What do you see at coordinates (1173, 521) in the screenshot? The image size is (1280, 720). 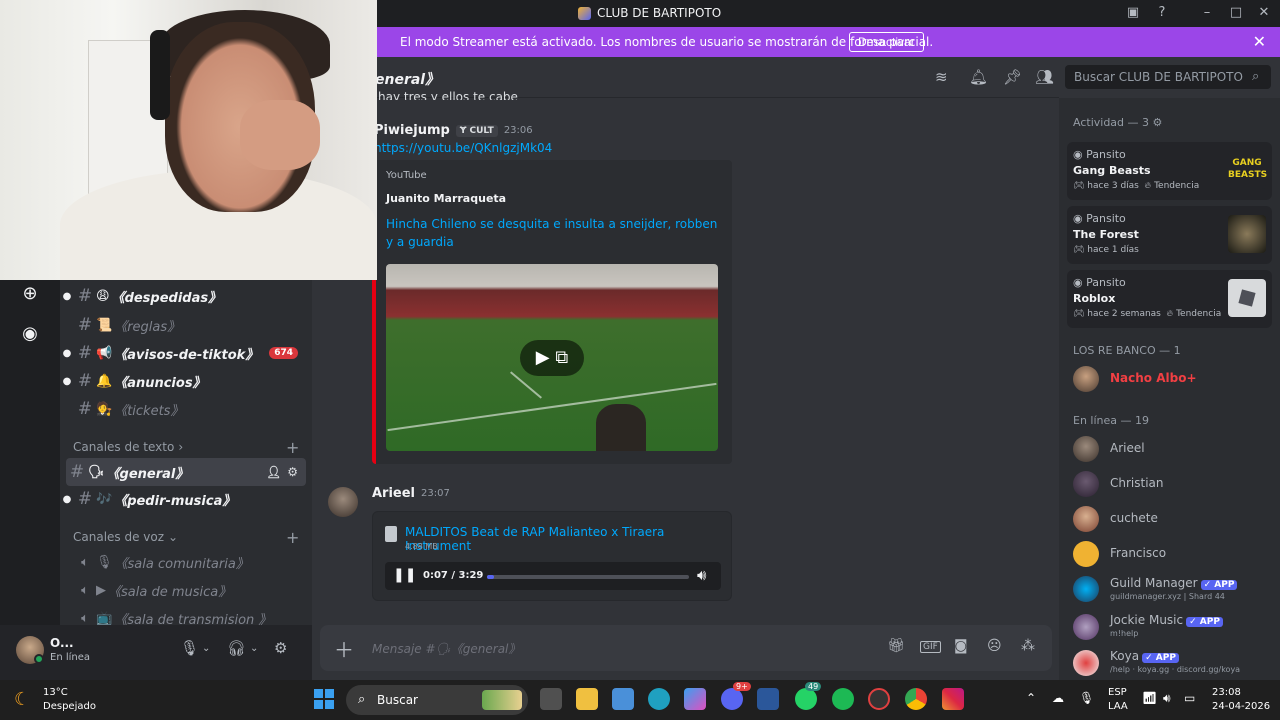 I see `member-item: cuchete` at bounding box center [1173, 521].